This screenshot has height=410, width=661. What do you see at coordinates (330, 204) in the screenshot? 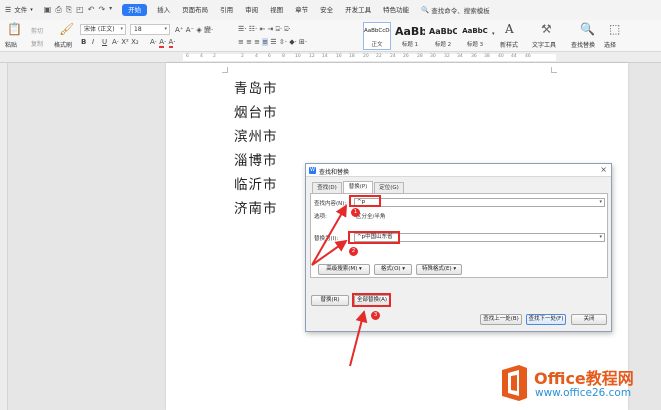
I see `find-what-label: 查找内容(N):` at bounding box center [330, 204].